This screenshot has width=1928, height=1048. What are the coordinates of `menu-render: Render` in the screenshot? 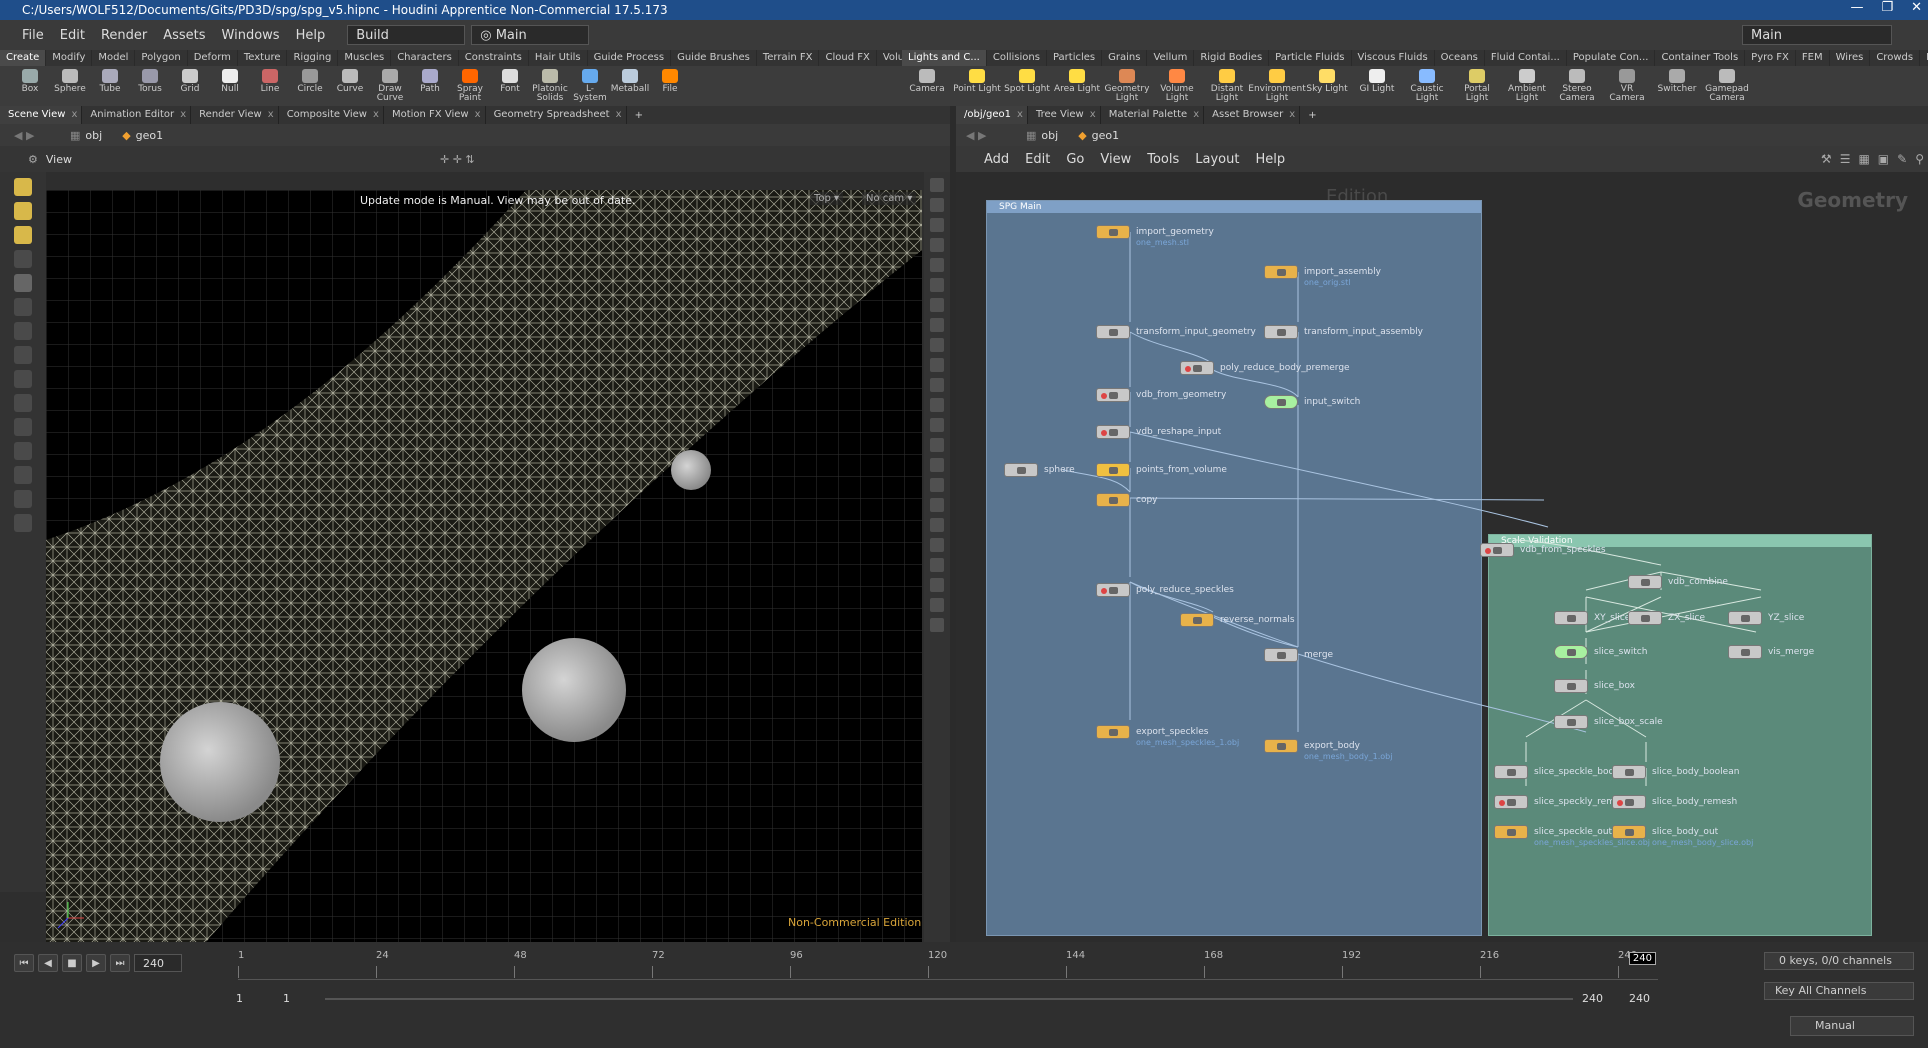 It's located at (124, 35).